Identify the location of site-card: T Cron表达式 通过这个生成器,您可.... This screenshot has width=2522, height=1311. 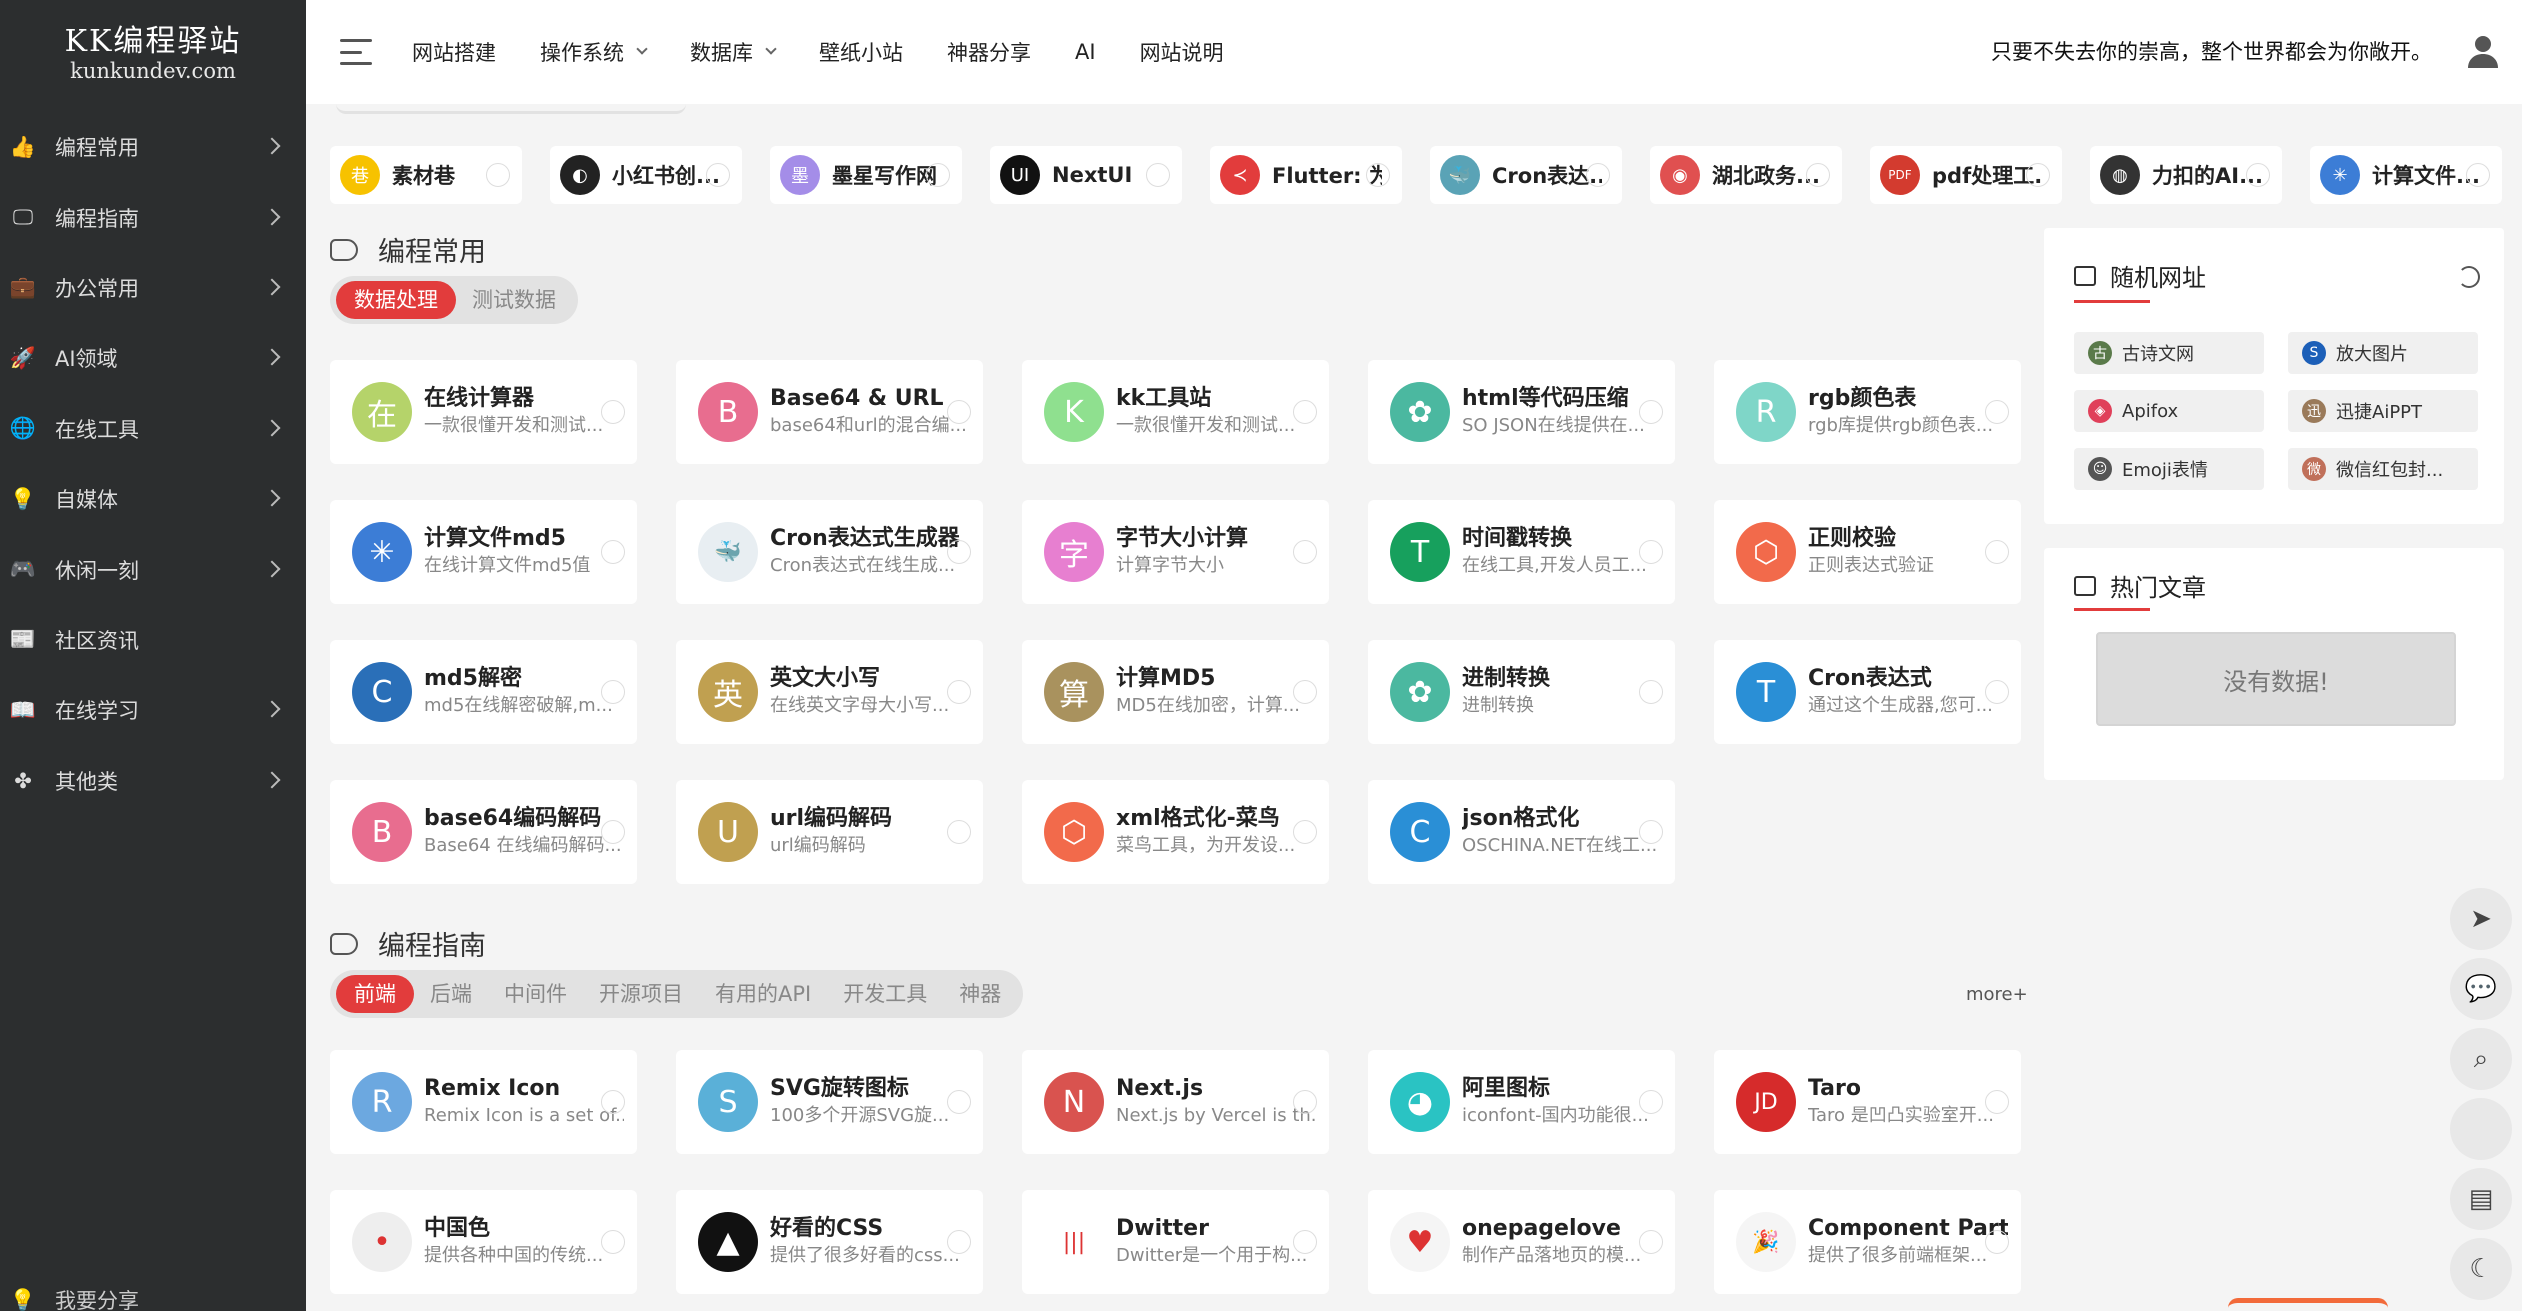
(1867, 692).